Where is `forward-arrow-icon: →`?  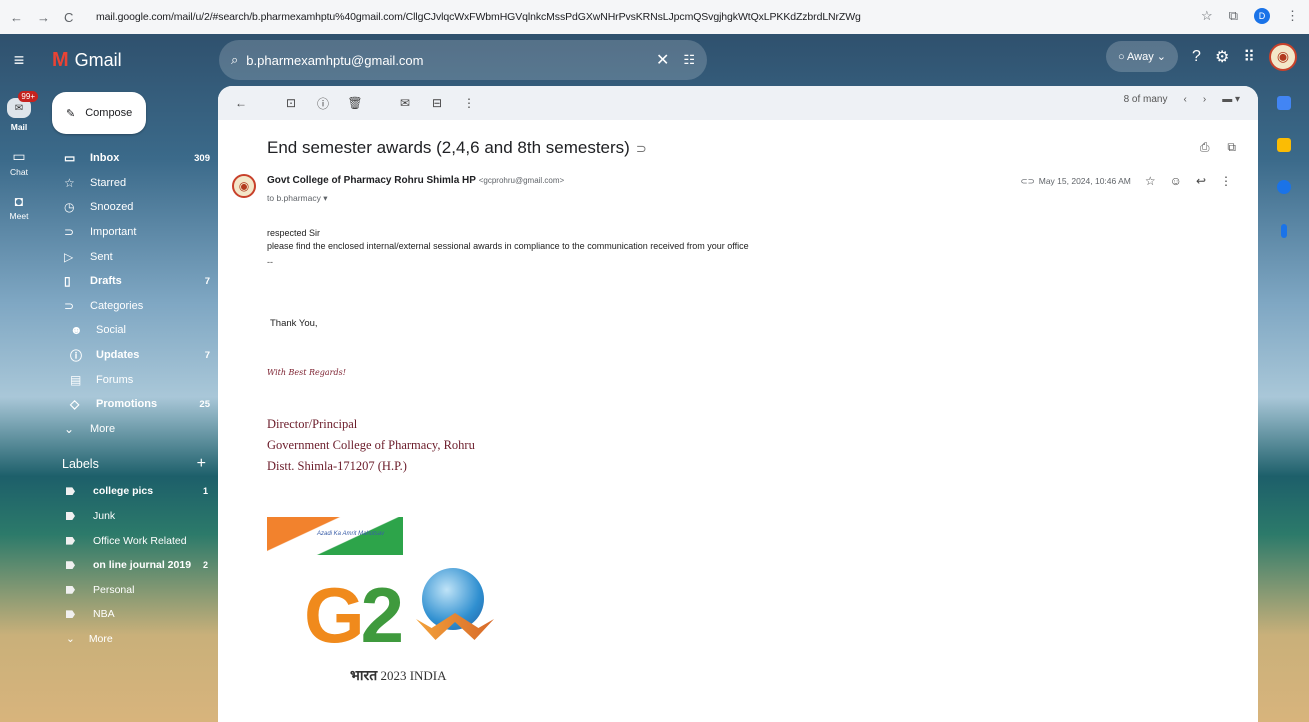 forward-arrow-icon: → is located at coordinates (43, 17).